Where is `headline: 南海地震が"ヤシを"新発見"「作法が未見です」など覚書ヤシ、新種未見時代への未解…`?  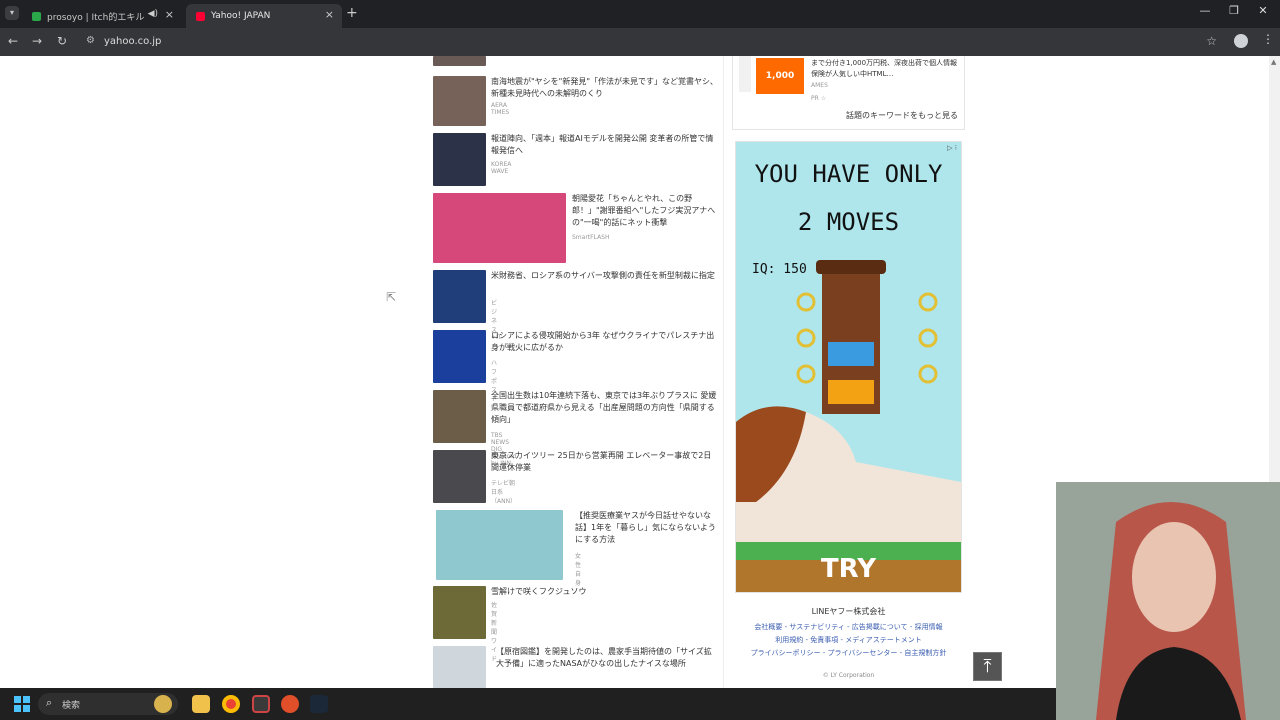
headline: 南海地震が"ヤシを"新発見"「作法が未見です」など覚書ヤシ、新種未見時代への未解… is located at coordinates (605, 88).